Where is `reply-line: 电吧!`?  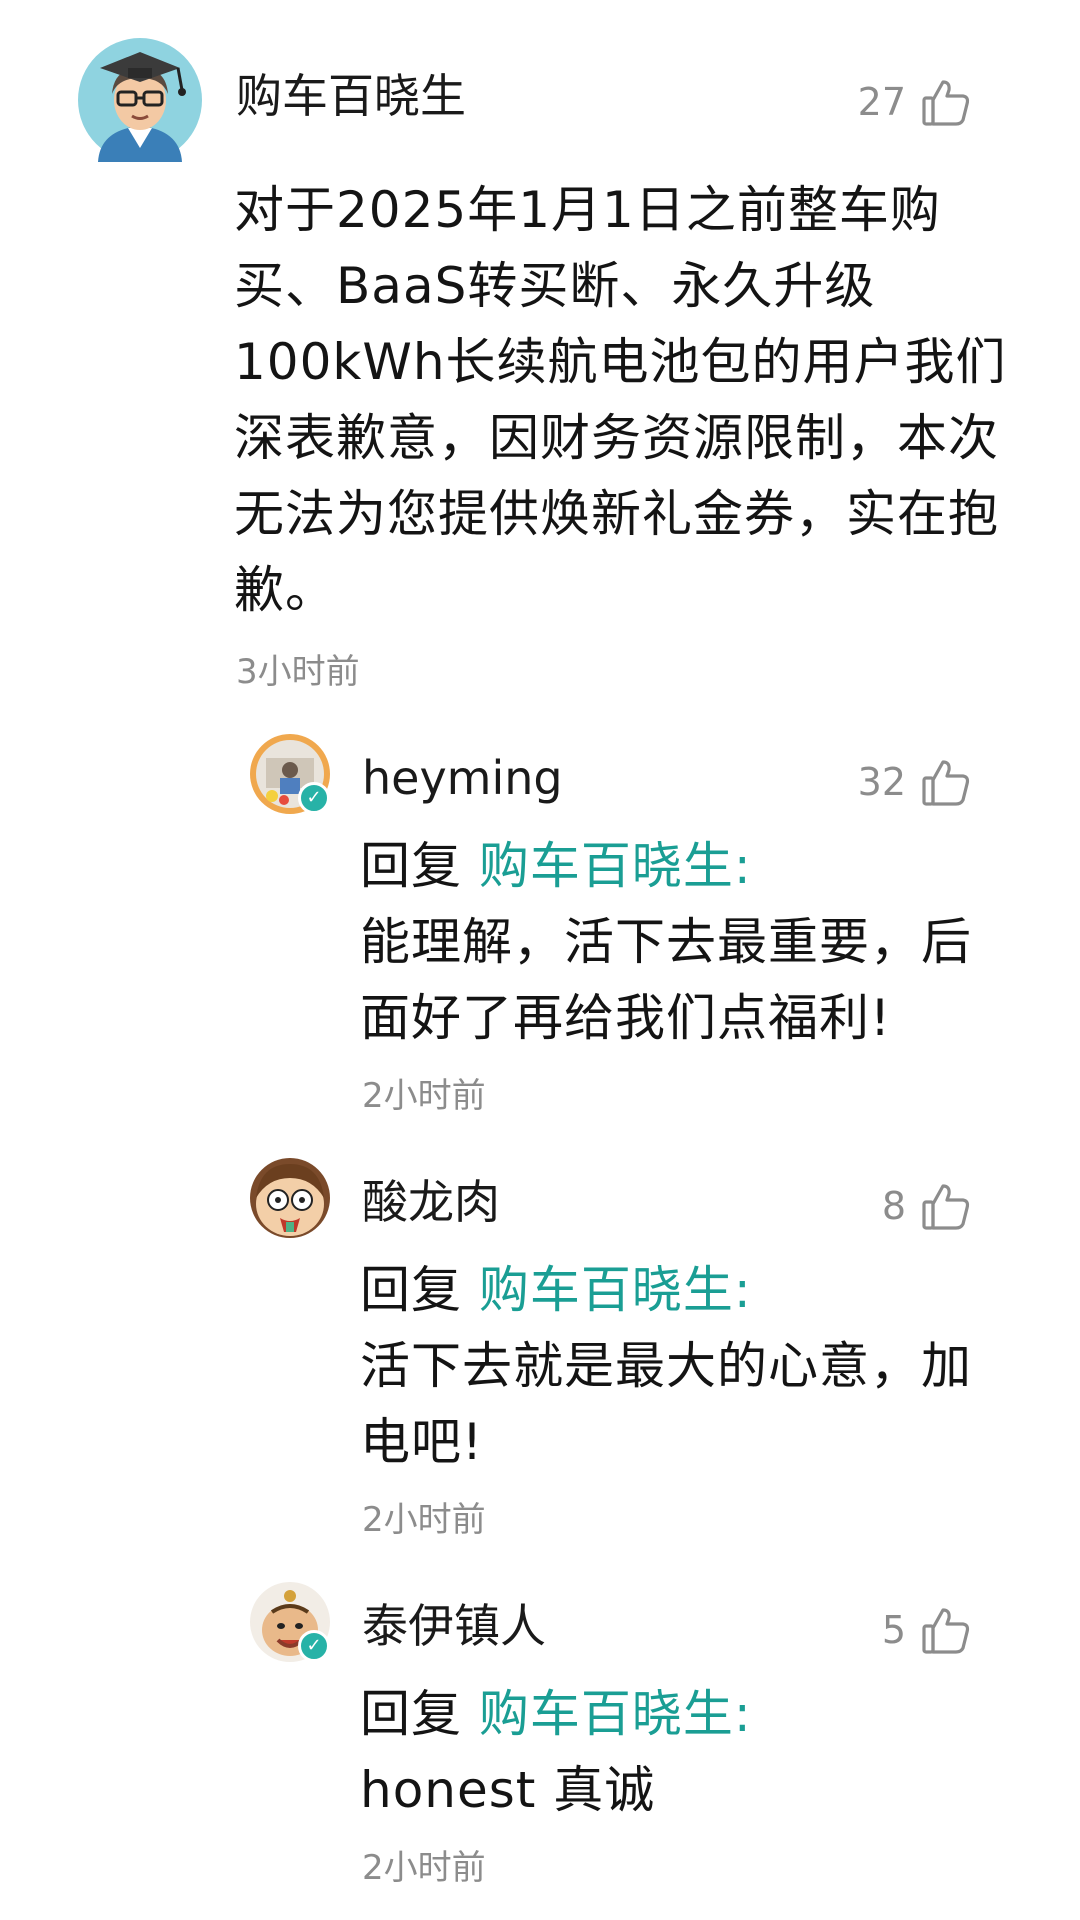 reply-line: 电吧! is located at coordinates (422, 1442).